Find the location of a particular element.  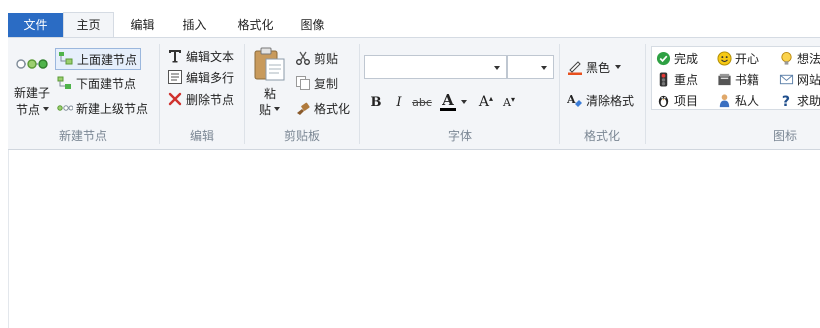

cut-button: 剪贴 is located at coordinates (316, 58).